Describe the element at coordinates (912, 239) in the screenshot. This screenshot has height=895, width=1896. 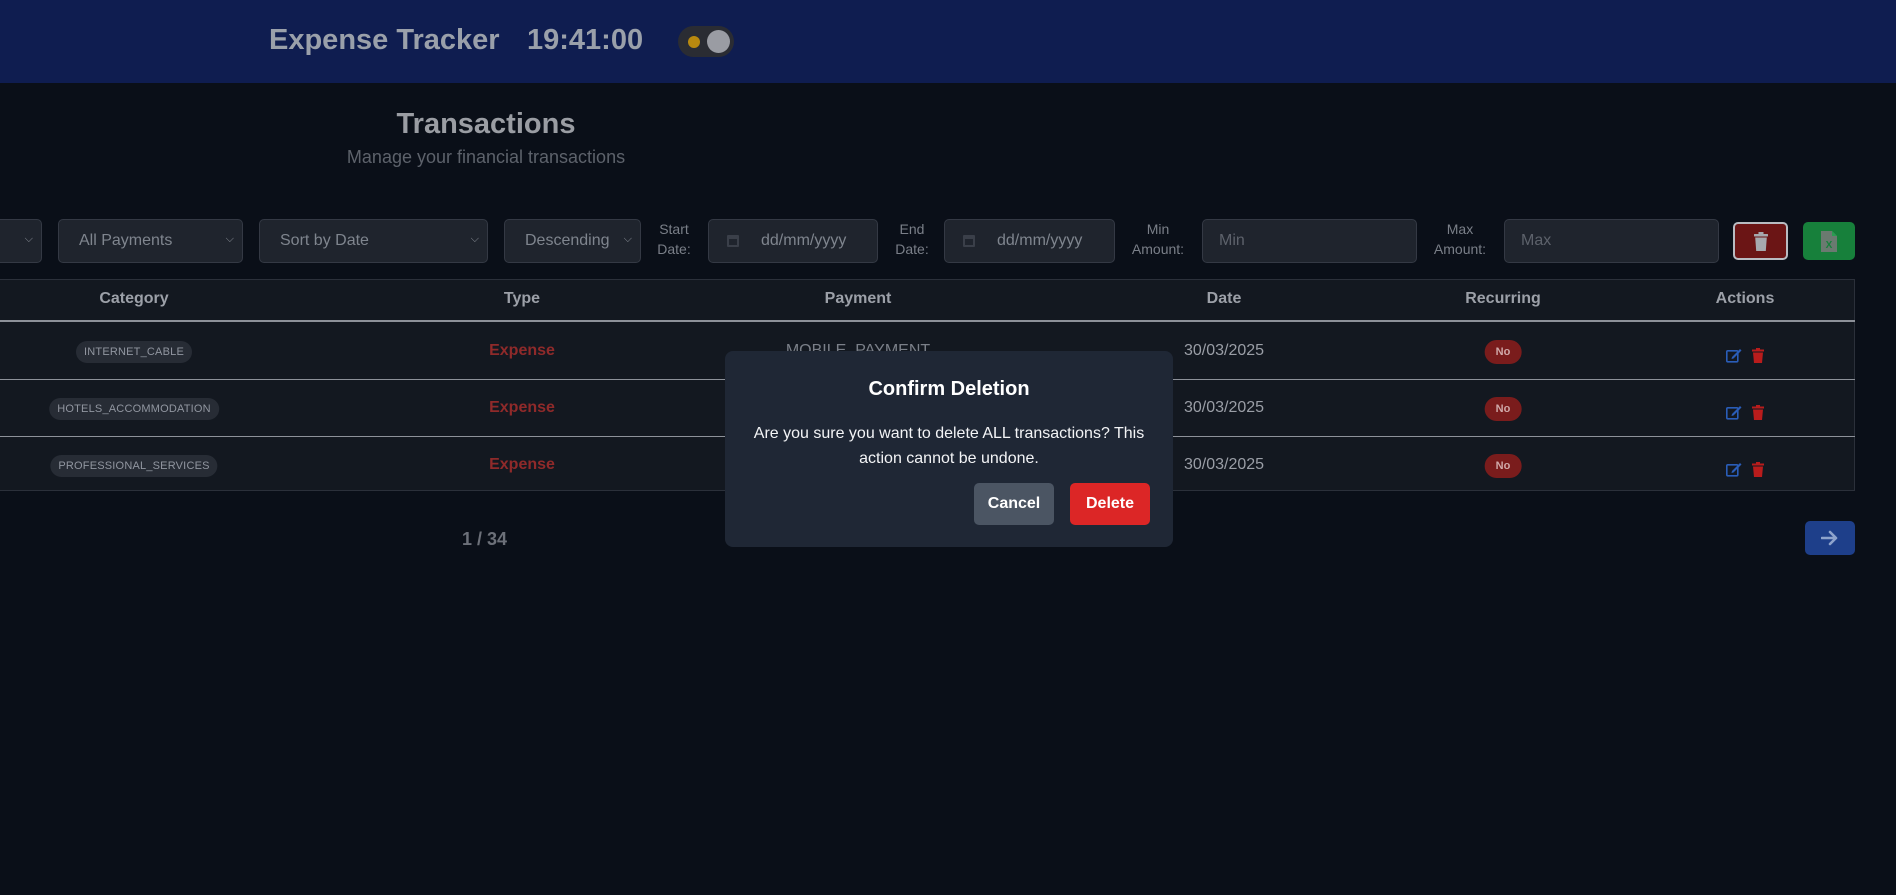
I see `end-date-label: End Date:` at that location.